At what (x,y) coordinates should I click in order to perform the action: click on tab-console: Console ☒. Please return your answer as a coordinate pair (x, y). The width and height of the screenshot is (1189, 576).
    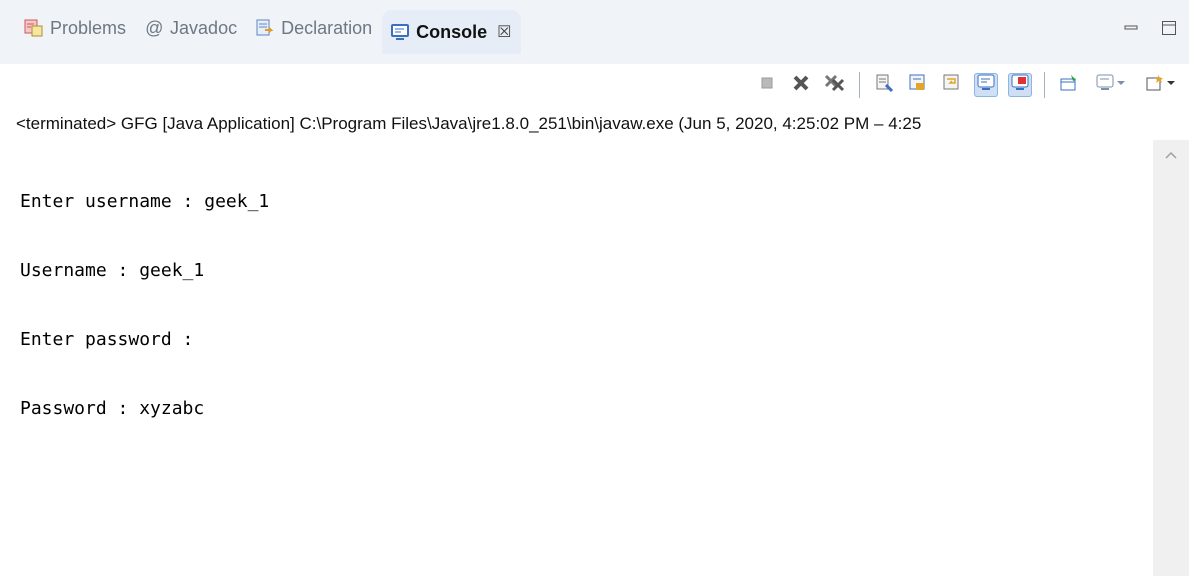
    Looking at the image, I should click on (452, 32).